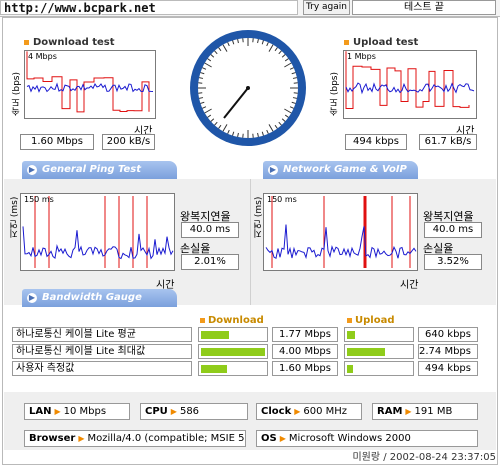  I want to click on footer-timestamp: 미원랑 / 2002-08-24 23:37:05, so click(424, 457).